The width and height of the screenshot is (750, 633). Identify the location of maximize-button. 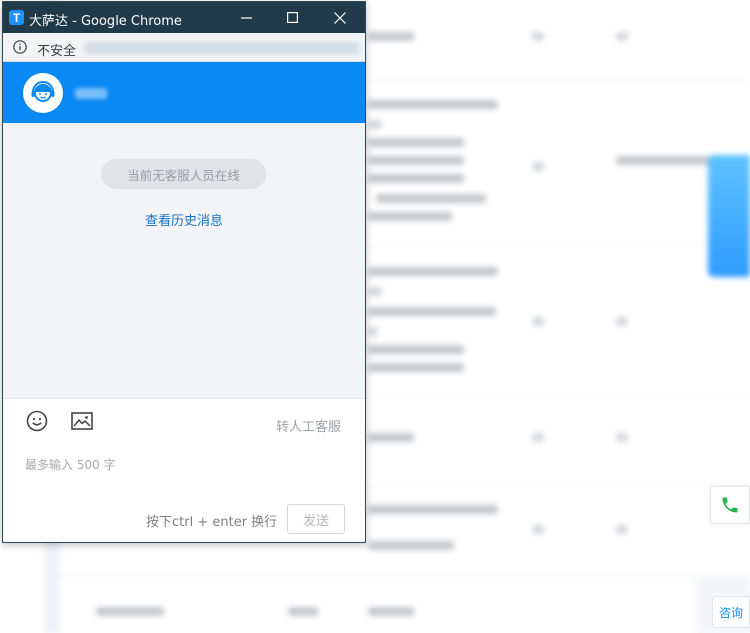
(292, 17).